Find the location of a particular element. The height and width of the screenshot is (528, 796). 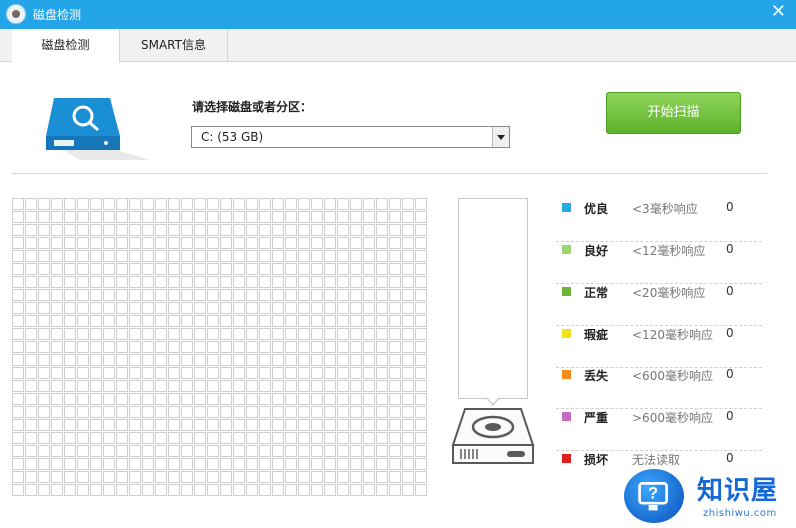

close-icon: ✕ is located at coordinates (778, 11).